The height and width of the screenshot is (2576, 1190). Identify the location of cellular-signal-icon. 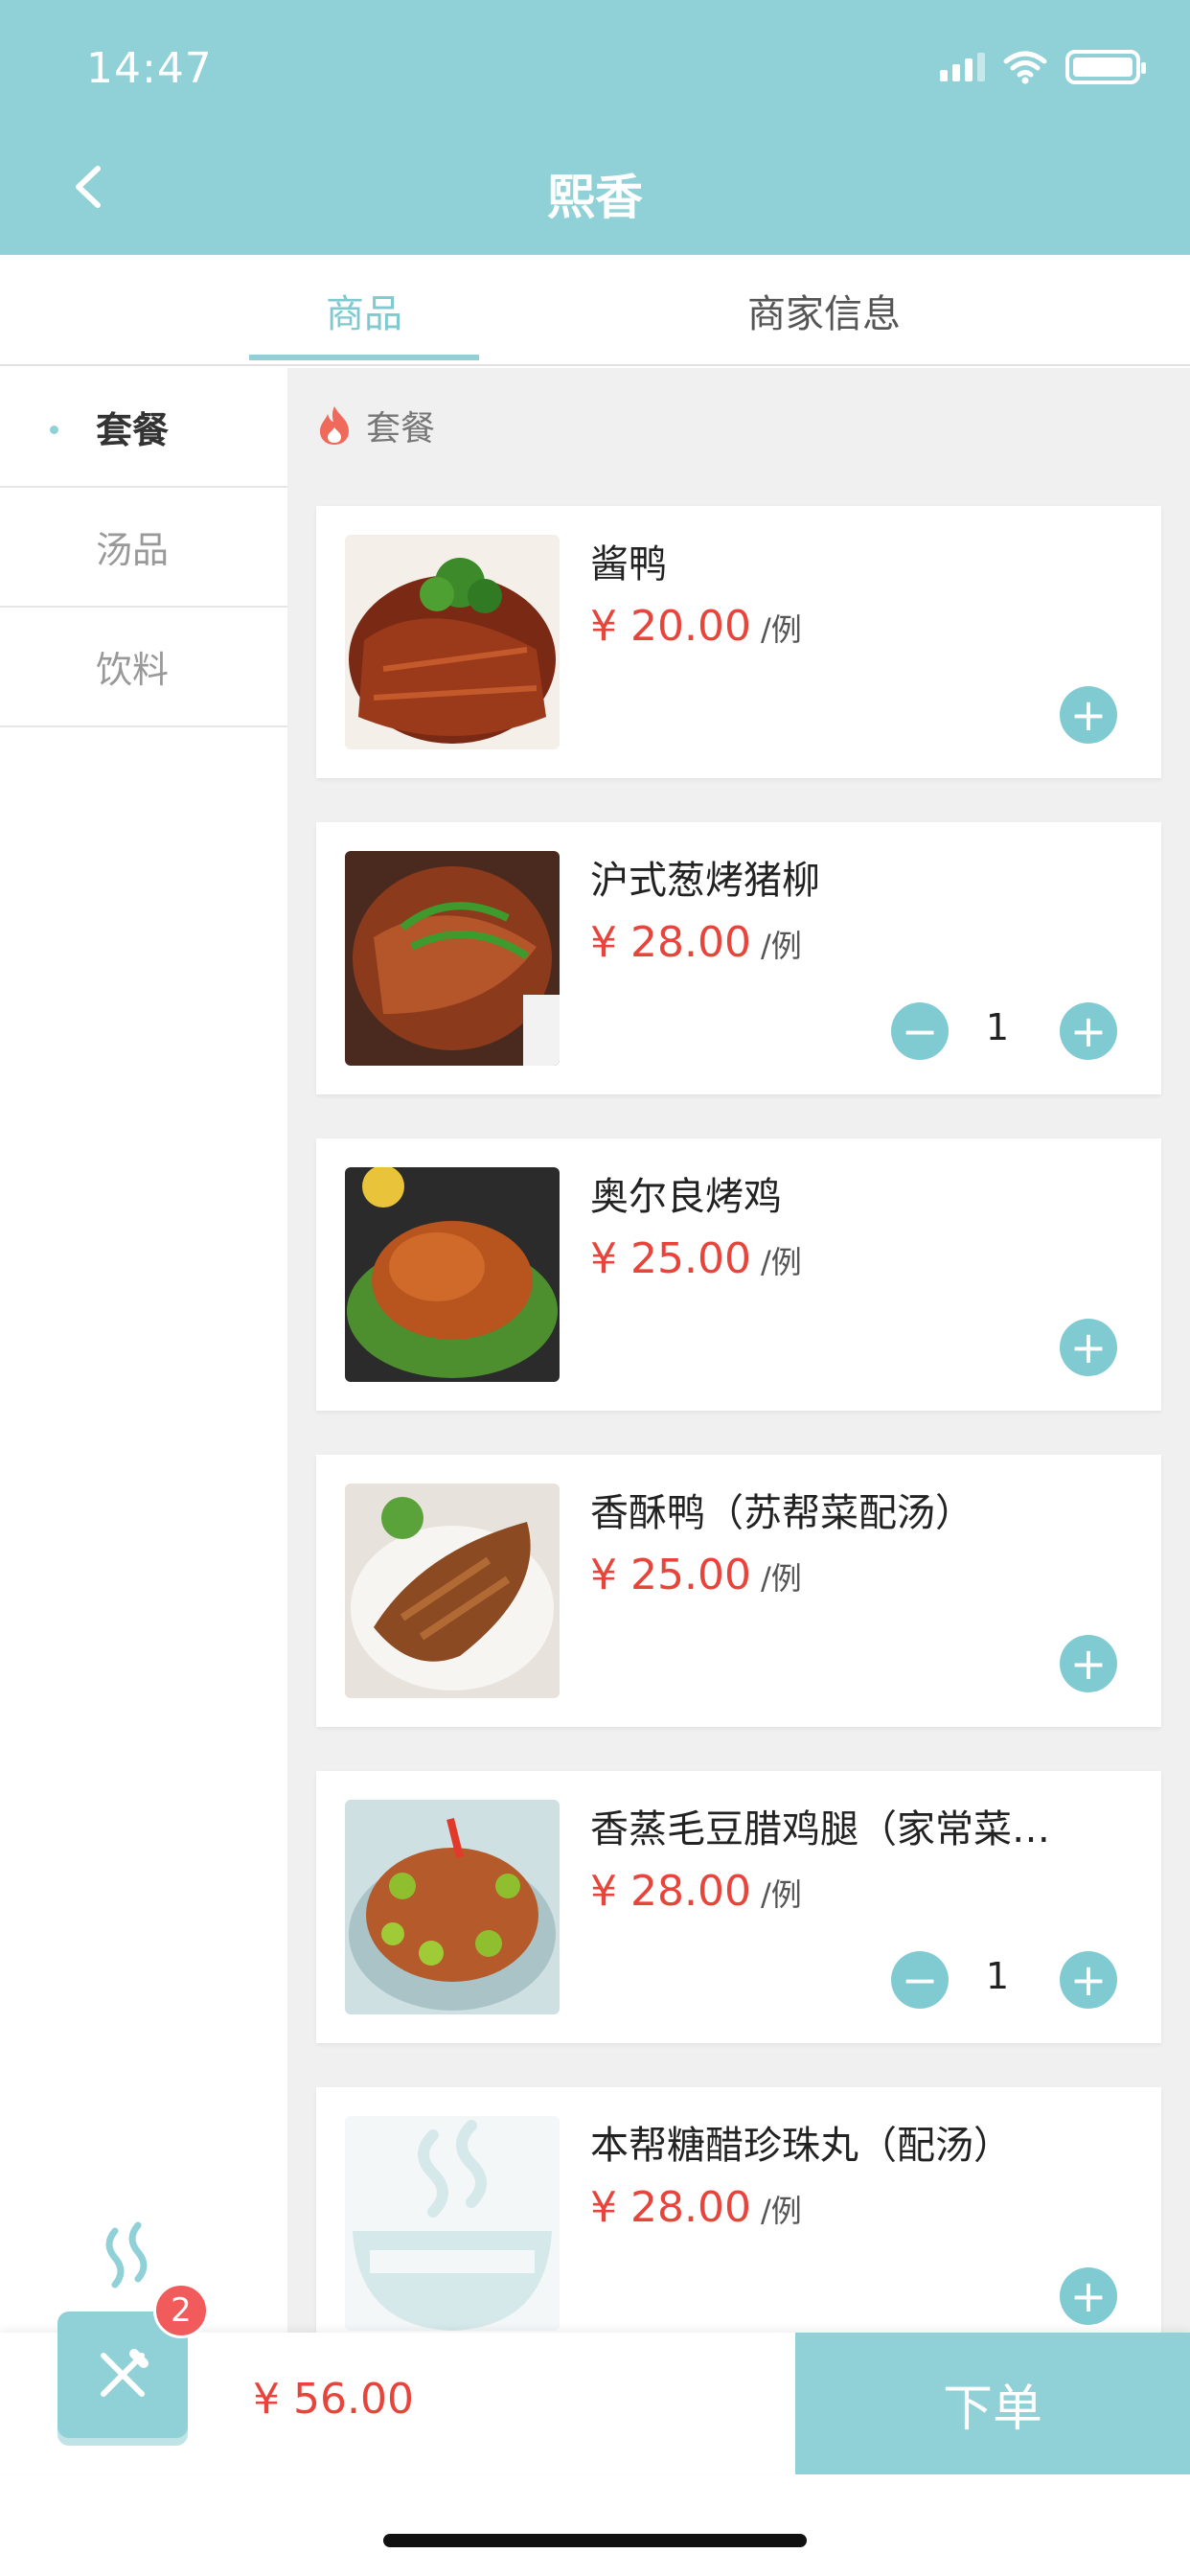
(963, 67).